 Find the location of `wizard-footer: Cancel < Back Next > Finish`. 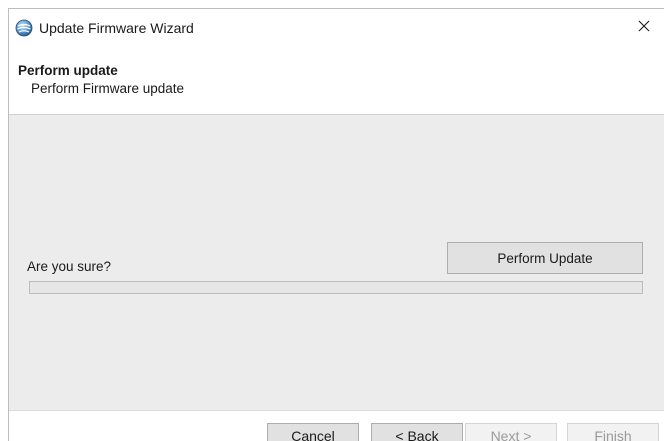

wizard-footer: Cancel < Back Next > Finish is located at coordinates (336, 425).